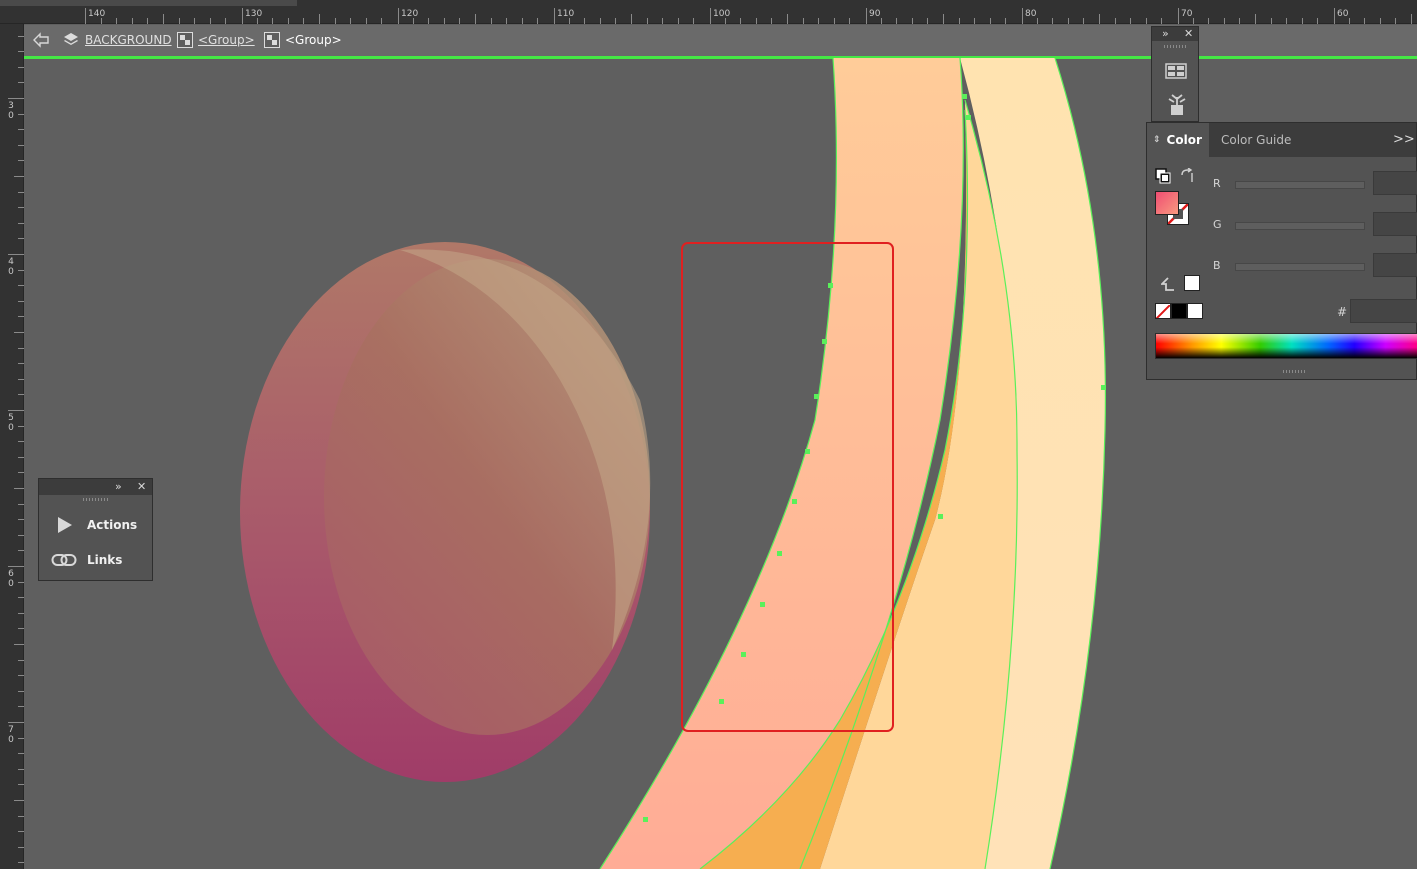 The image size is (1417, 869). I want to click on white-swatch, so click(1195, 311).